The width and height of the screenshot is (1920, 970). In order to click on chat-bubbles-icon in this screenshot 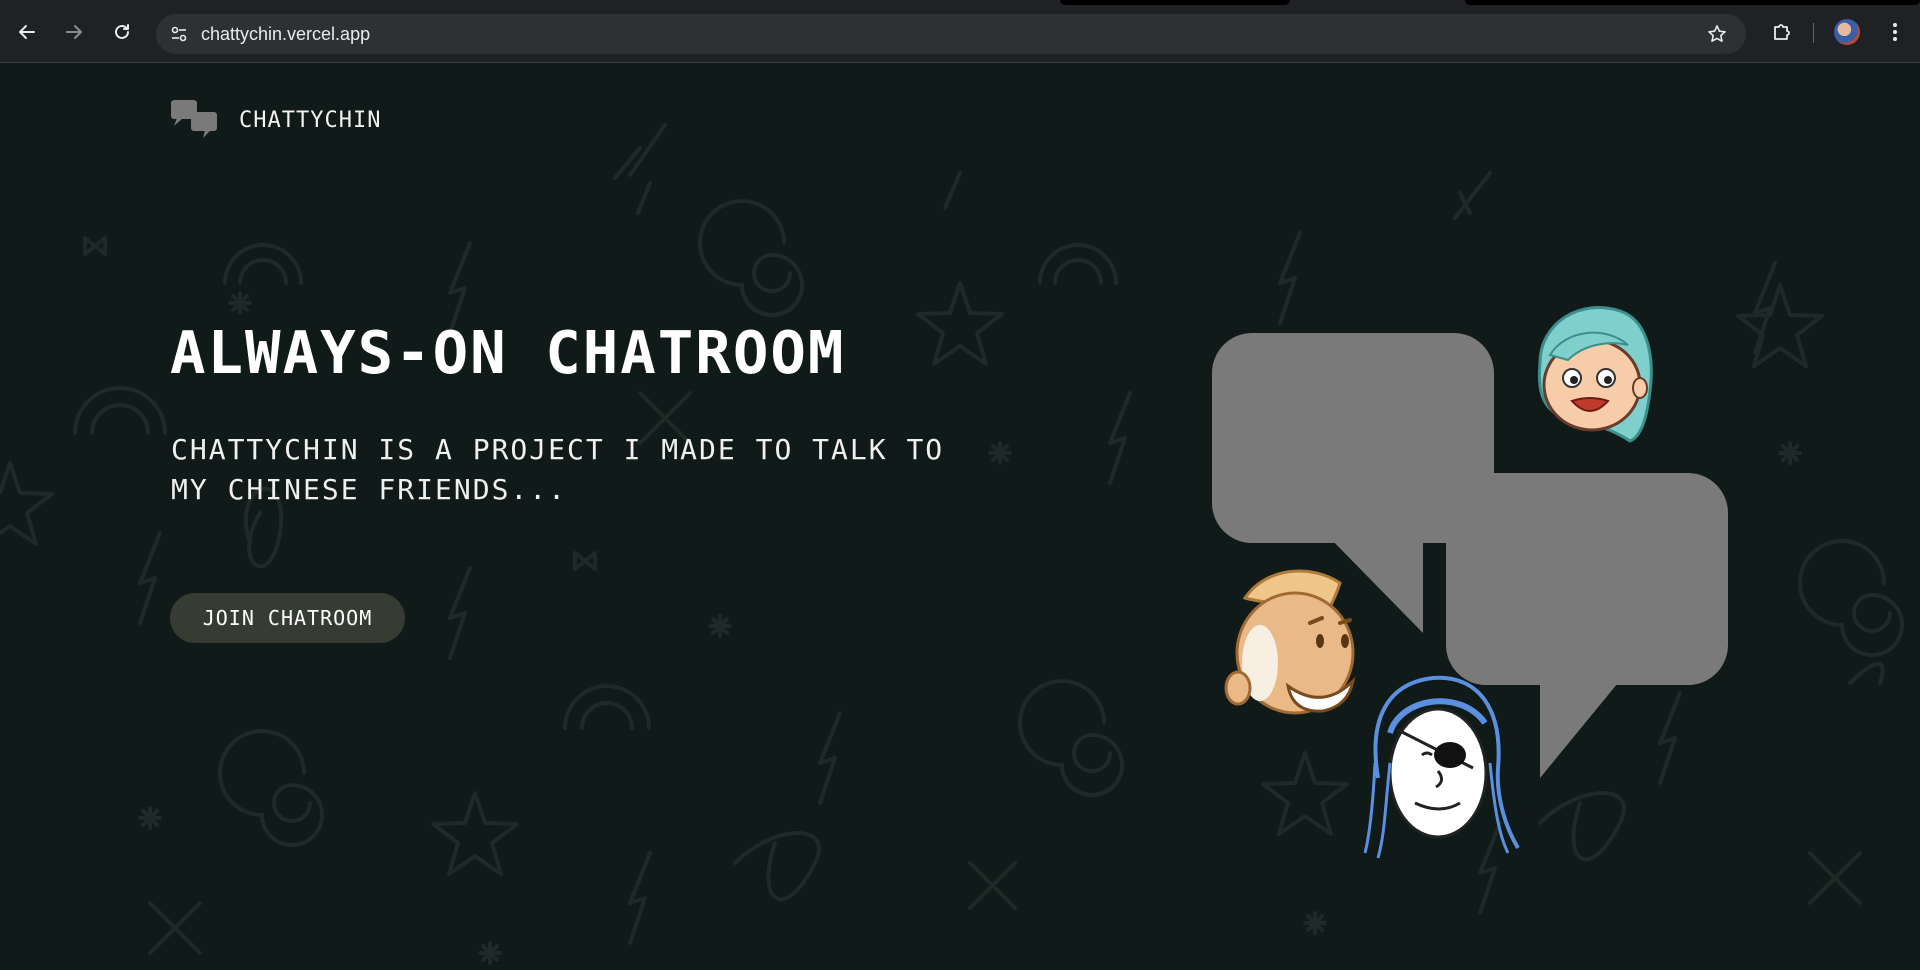, I will do `click(194, 119)`.